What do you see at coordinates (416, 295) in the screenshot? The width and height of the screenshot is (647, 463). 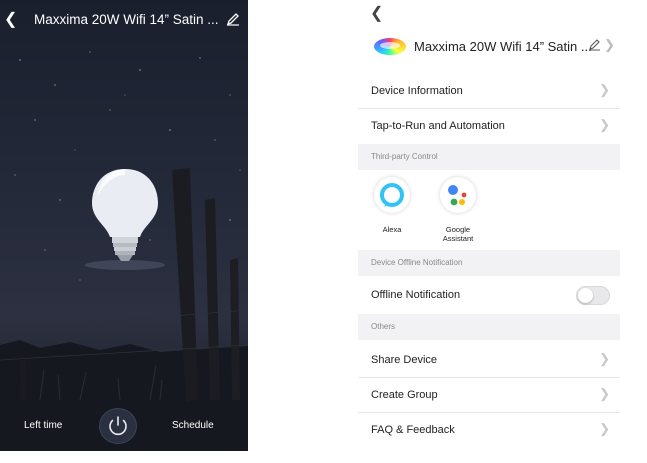 I see `row-label: Offline Notification` at bounding box center [416, 295].